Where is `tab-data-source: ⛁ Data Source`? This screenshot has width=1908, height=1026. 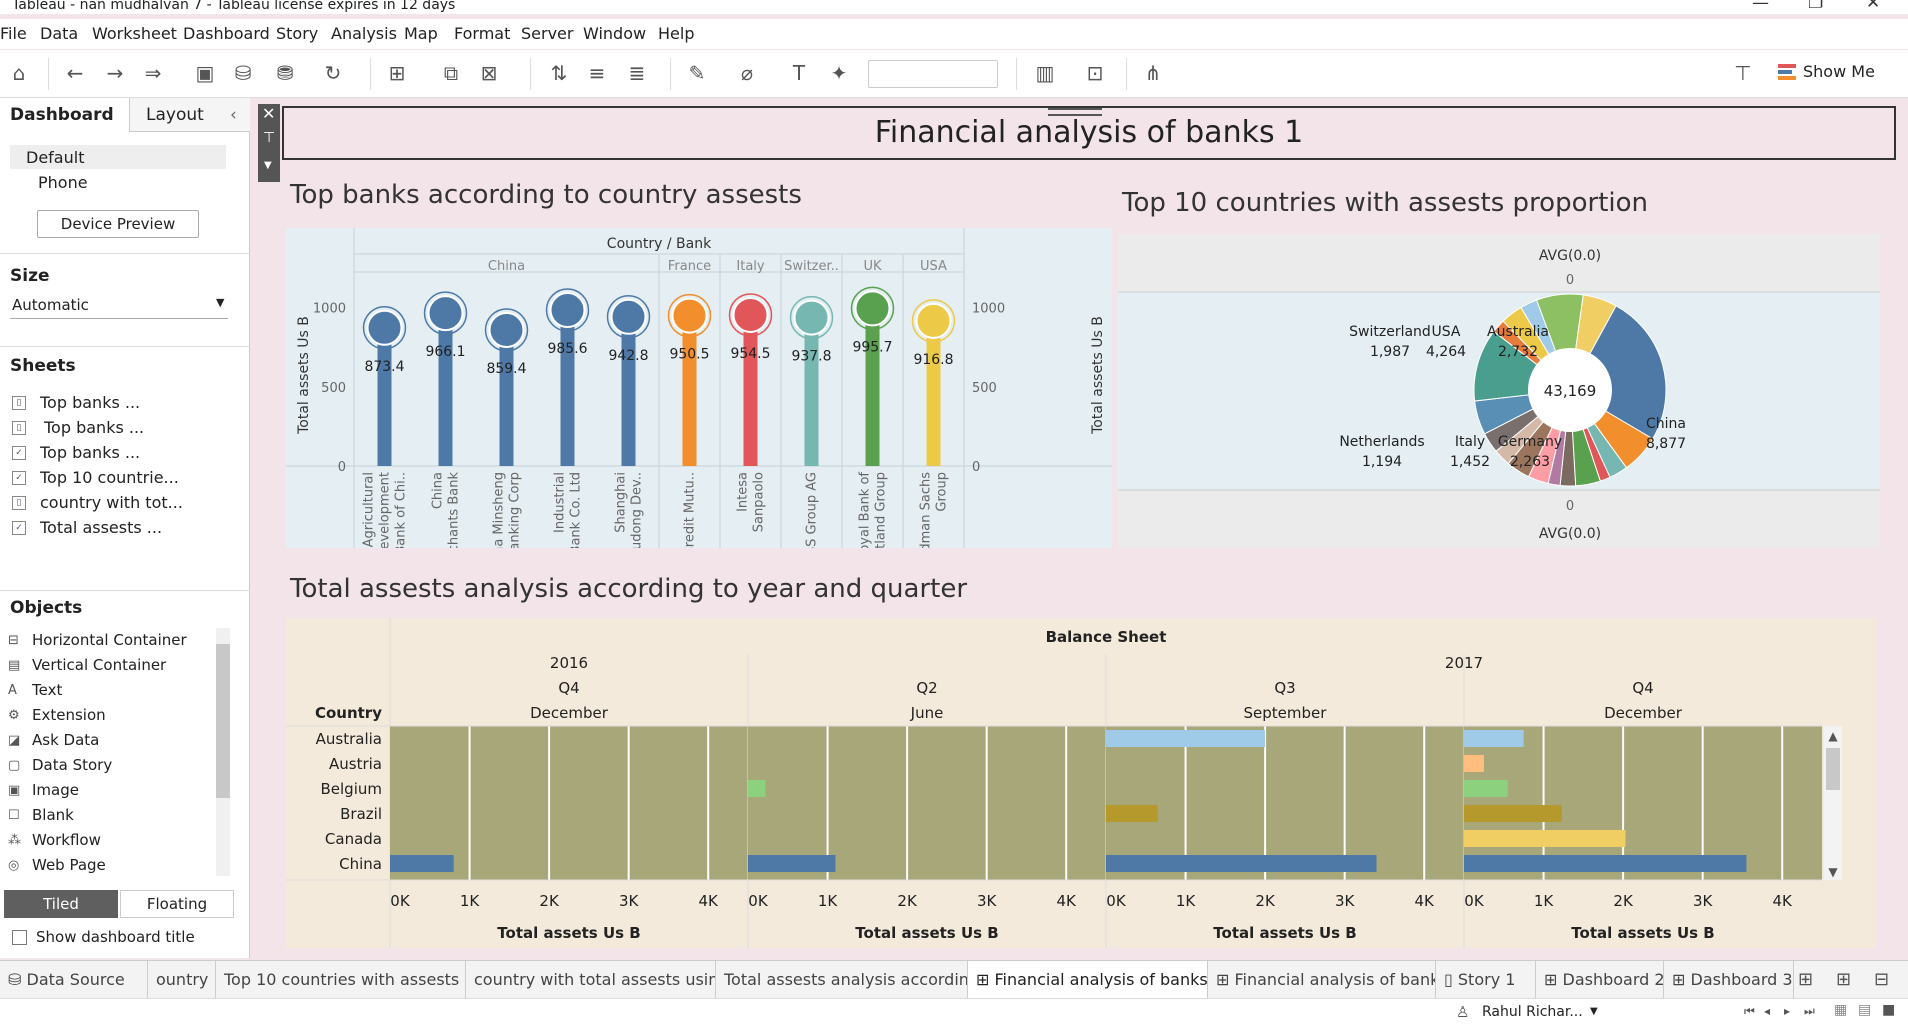
tab-data-source: ⛁ Data Source is located at coordinates (74, 980).